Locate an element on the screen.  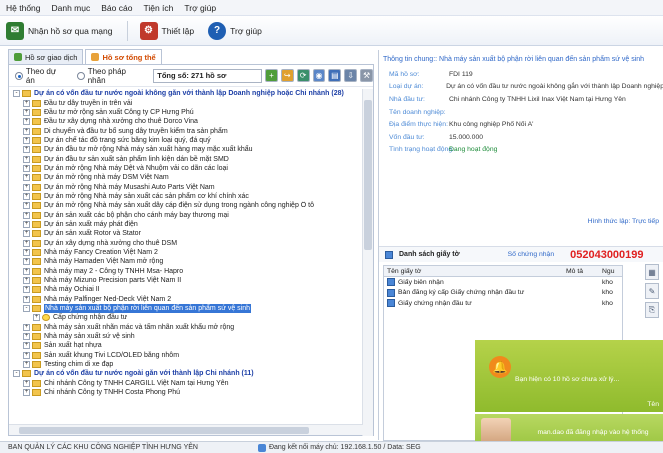
filter-icon: ◉ is located at coordinates (319, 75).